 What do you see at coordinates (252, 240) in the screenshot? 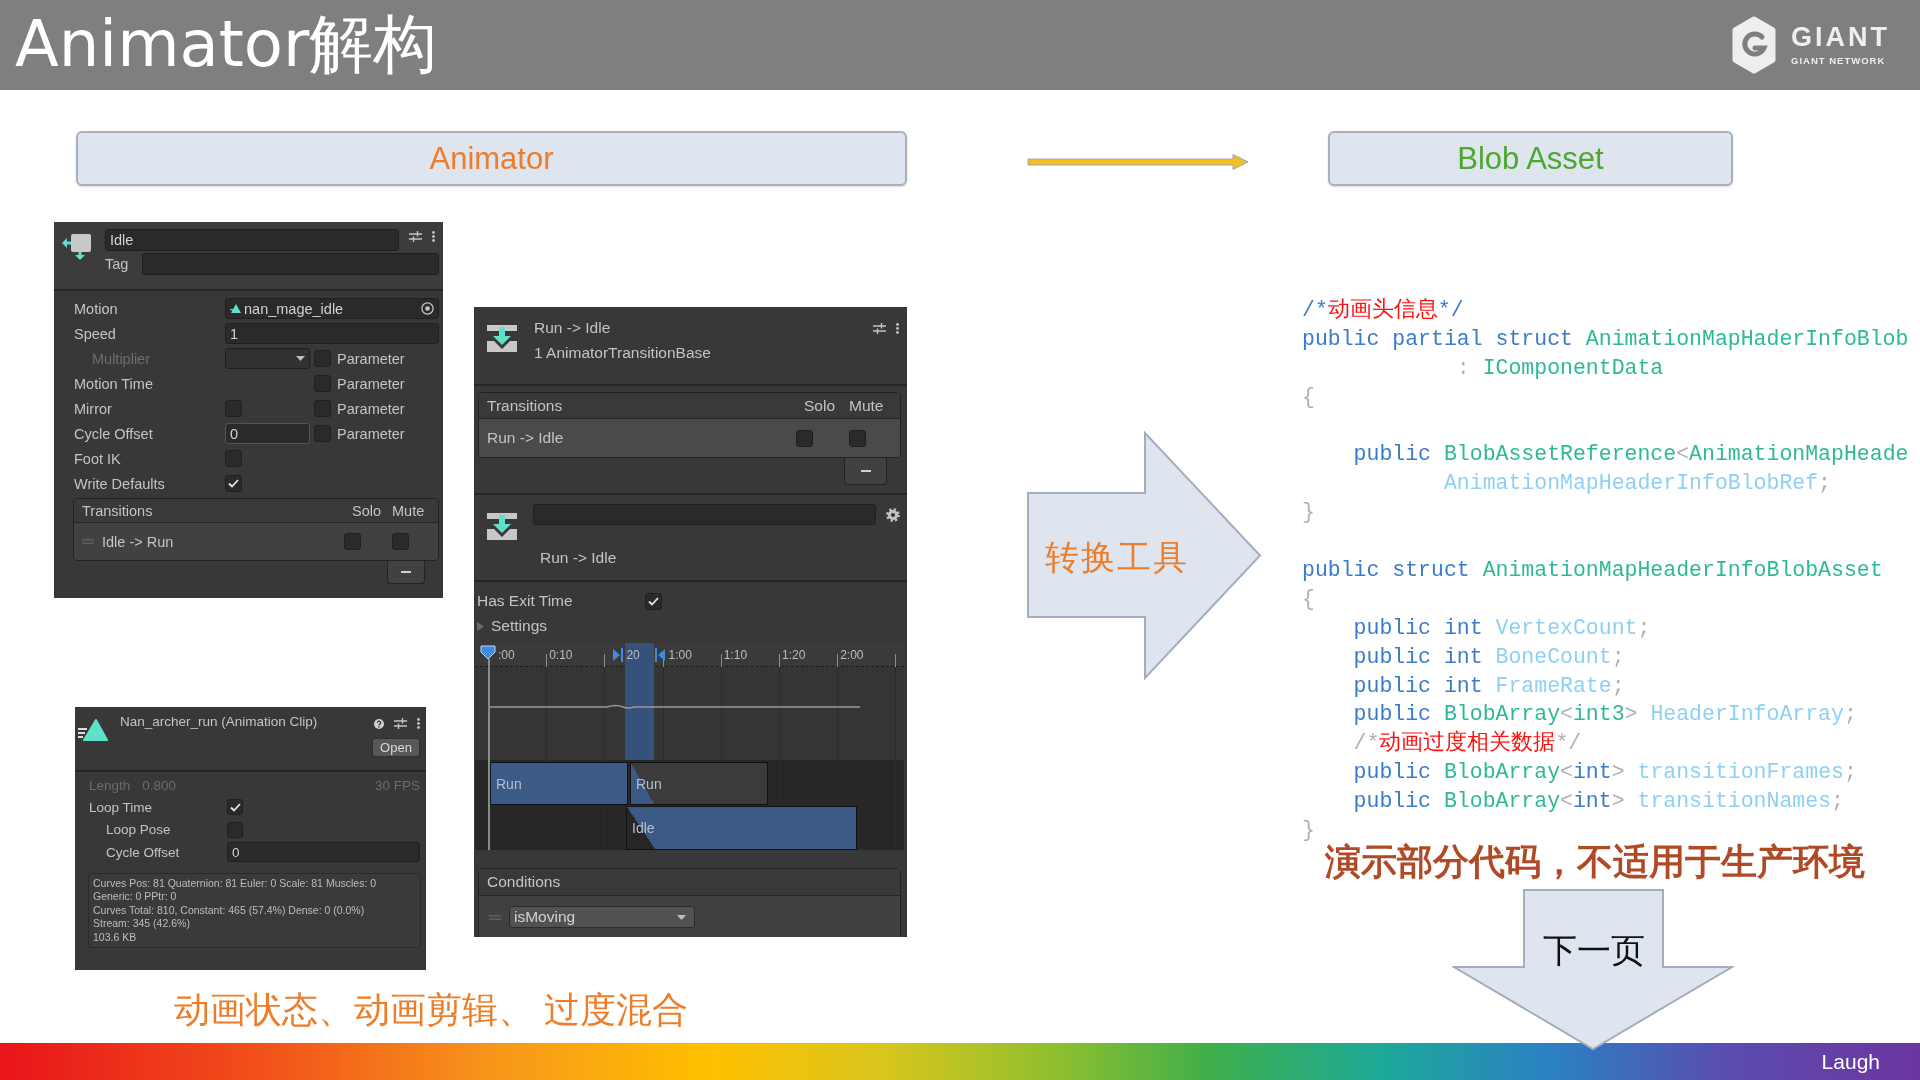
I see `name-field: Idle` at bounding box center [252, 240].